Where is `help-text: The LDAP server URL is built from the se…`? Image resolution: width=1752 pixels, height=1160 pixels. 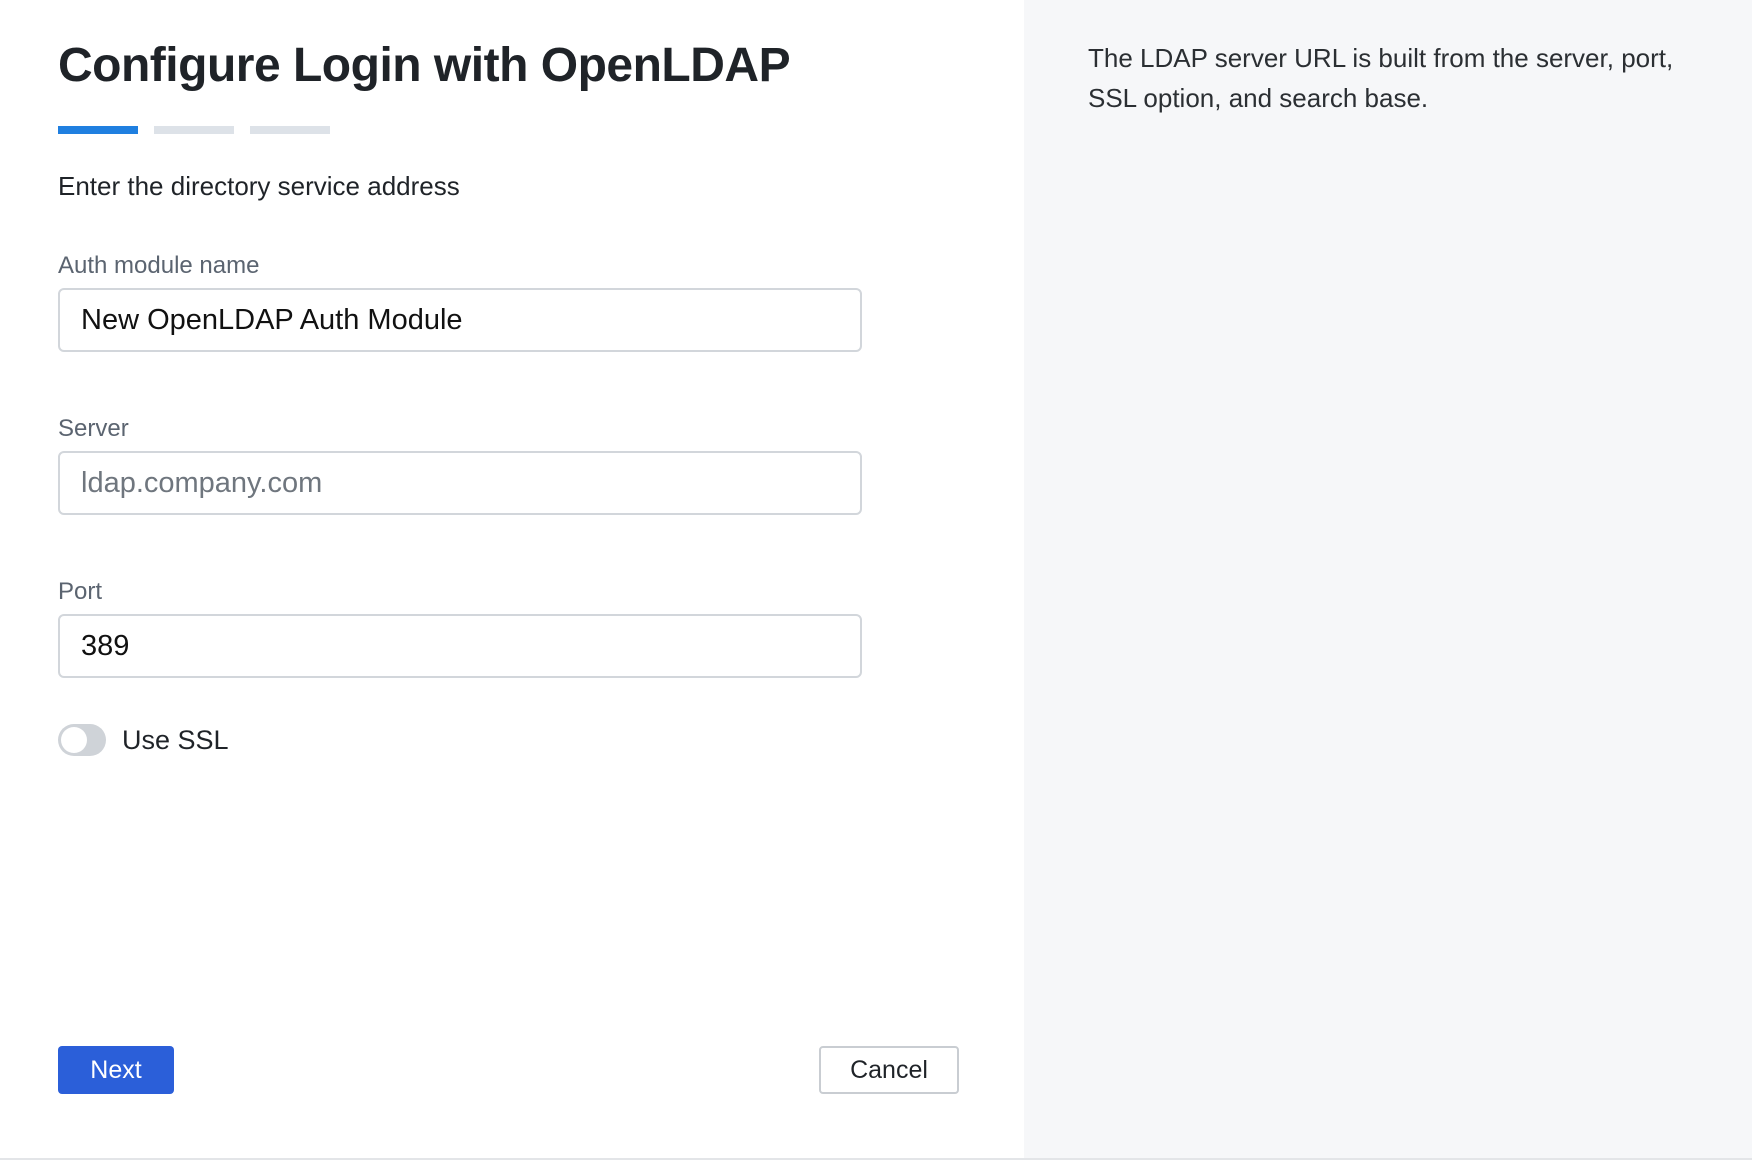
help-text: The LDAP server URL is built from the se… is located at coordinates (1381, 78).